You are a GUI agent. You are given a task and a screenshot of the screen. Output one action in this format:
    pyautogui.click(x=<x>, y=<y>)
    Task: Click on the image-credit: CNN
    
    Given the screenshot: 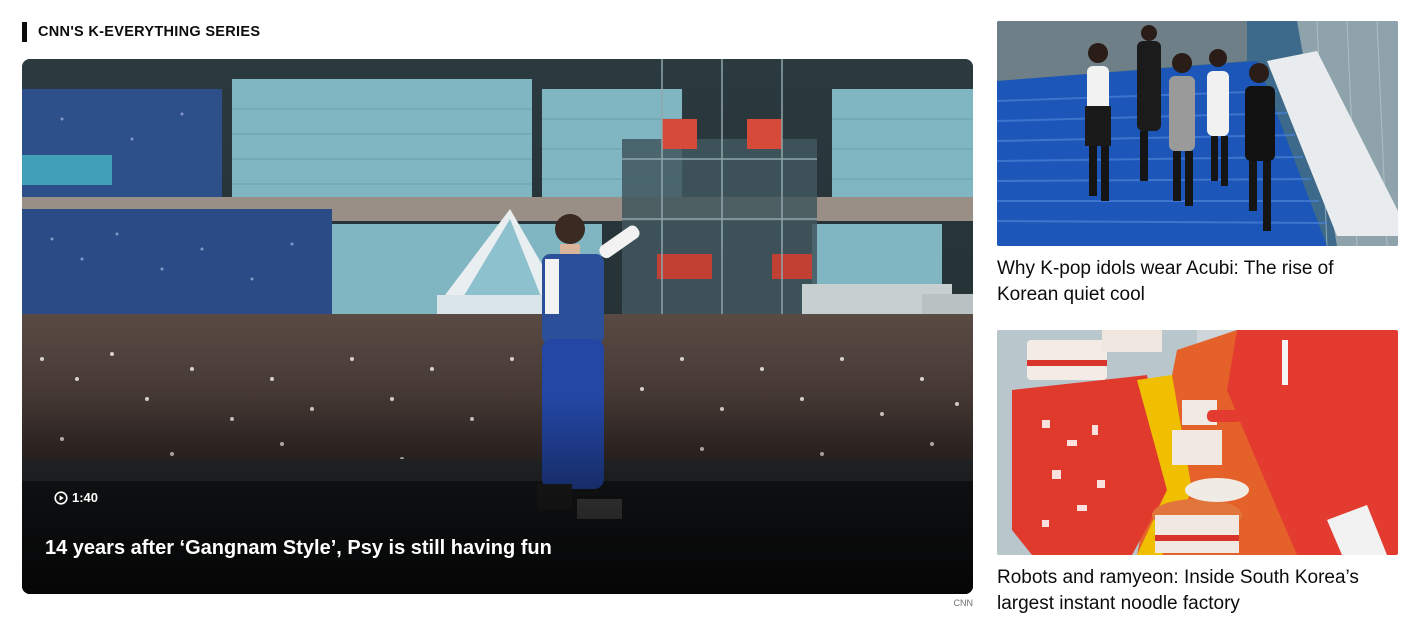 What is the action you would take?
    pyautogui.click(x=963, y=603)
    